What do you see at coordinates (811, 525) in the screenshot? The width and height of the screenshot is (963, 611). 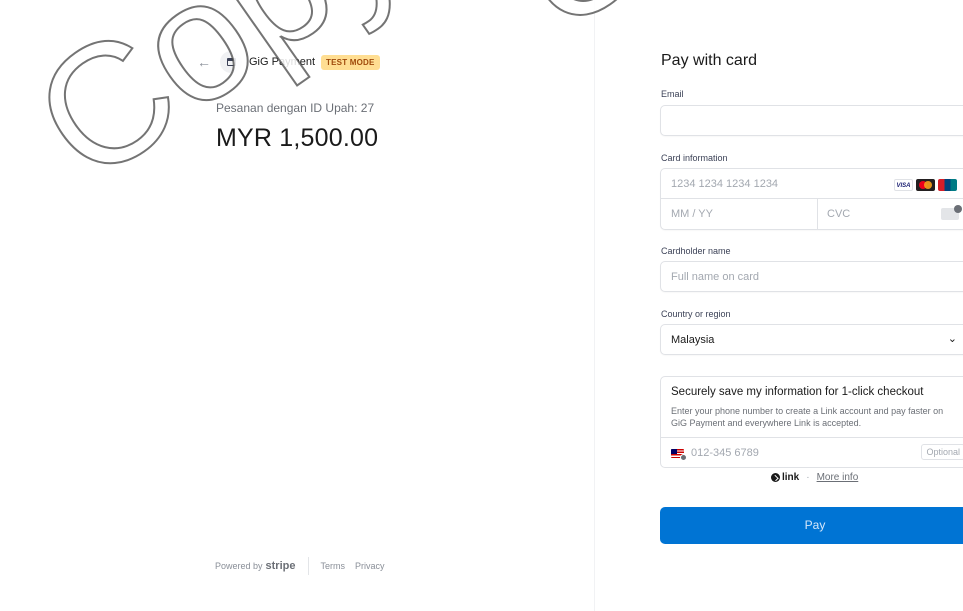 I see `pay-button: Pay` at bounding box center [811, 525].